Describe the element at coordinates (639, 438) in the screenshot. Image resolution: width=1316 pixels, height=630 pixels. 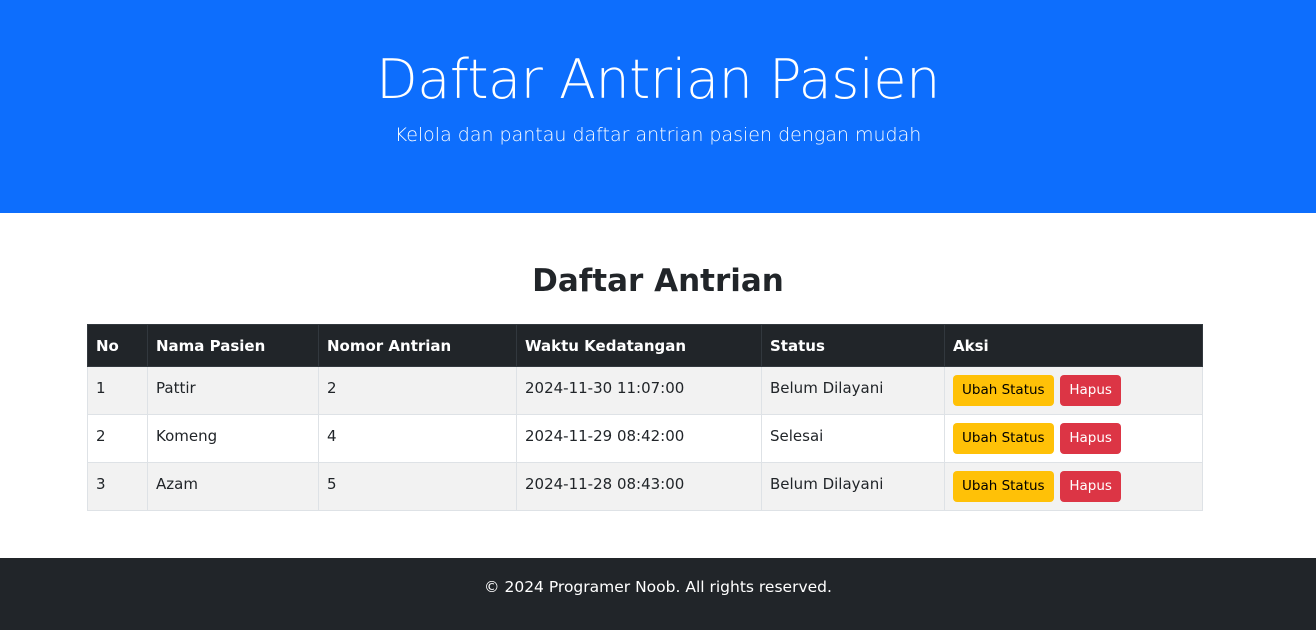
I see `cell-arrival-time: 2024-11-29 08:42:00` at that location.